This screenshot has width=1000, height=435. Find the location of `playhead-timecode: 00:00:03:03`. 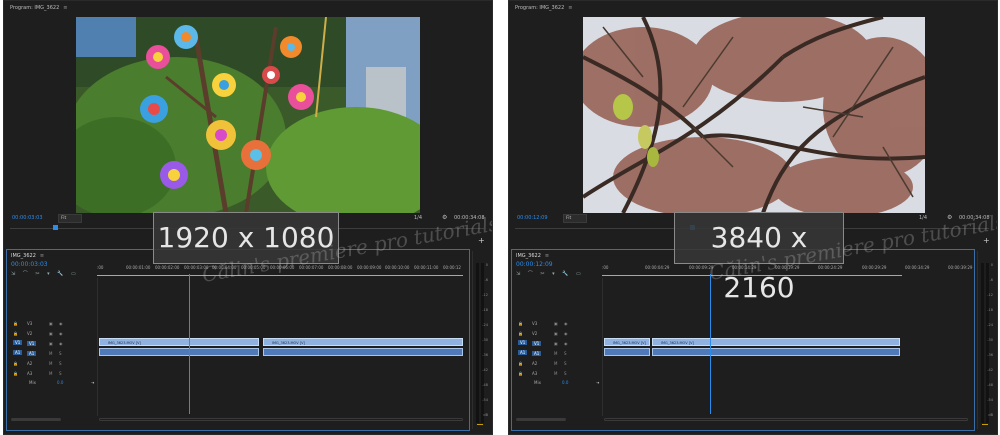

playhead-timecode: 00:00:03:03 is located at coordinates (27, 218).